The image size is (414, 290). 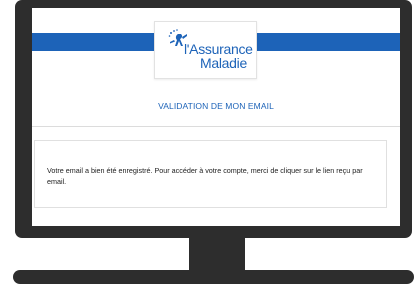 I want to click on brand-logo: l'Assurance Maladie, so click(x=205, y=50).